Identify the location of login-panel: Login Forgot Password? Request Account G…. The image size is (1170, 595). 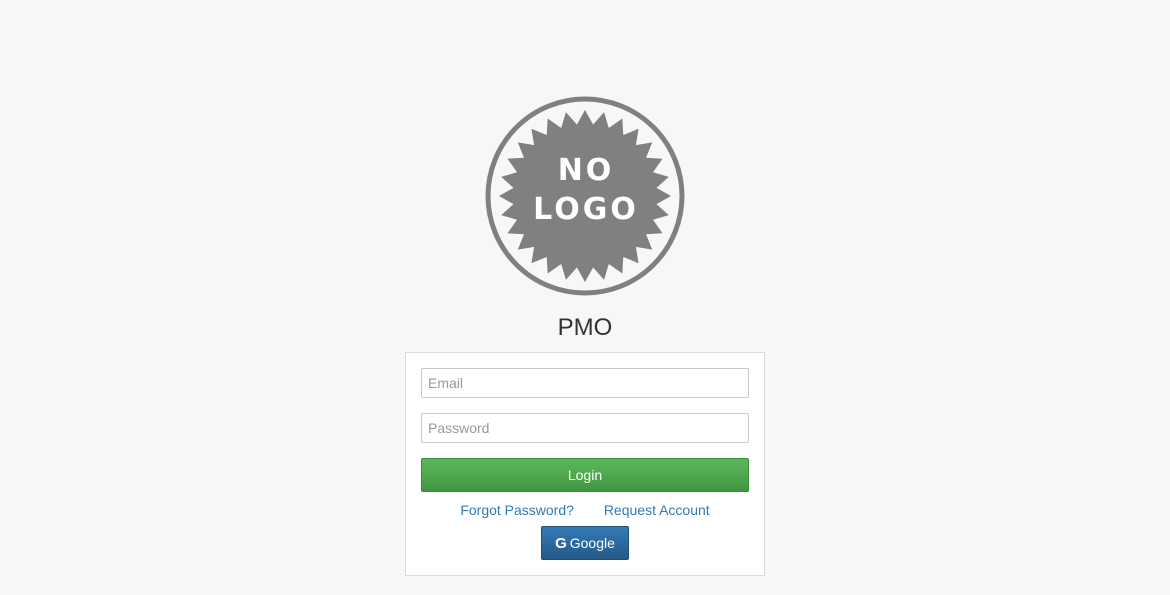
(585, 464).